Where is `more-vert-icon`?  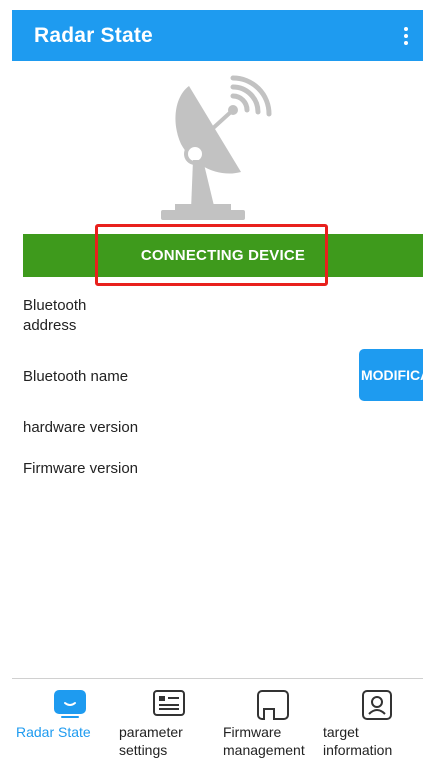 more-vert-icon is located at coordinates (406, 36).